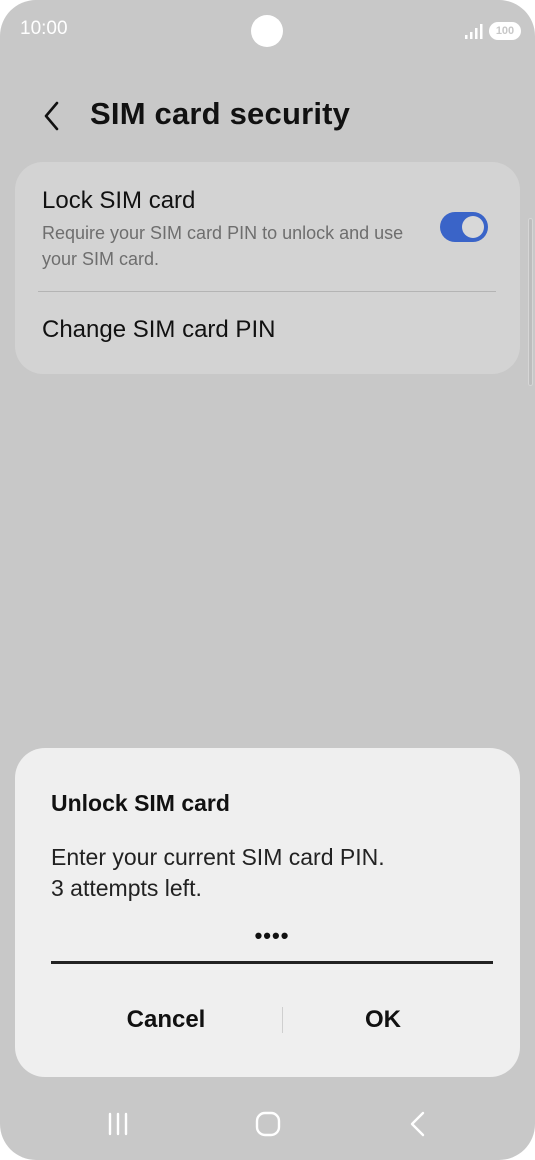 The width and height of the screenshot is (535, 1160). I want to click on change-pin-row: Change SIM card PIN, so click(267, 333).